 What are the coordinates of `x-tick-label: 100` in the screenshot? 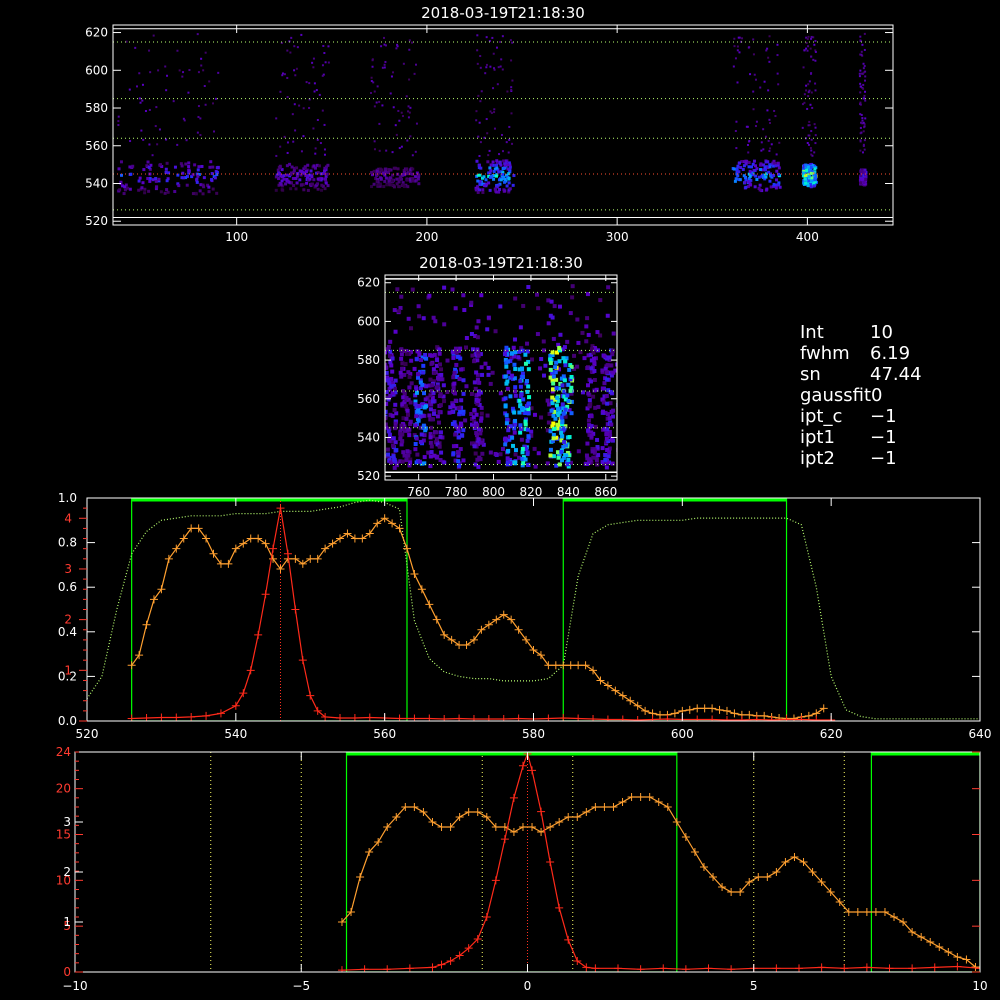 It's located at (236, 237).